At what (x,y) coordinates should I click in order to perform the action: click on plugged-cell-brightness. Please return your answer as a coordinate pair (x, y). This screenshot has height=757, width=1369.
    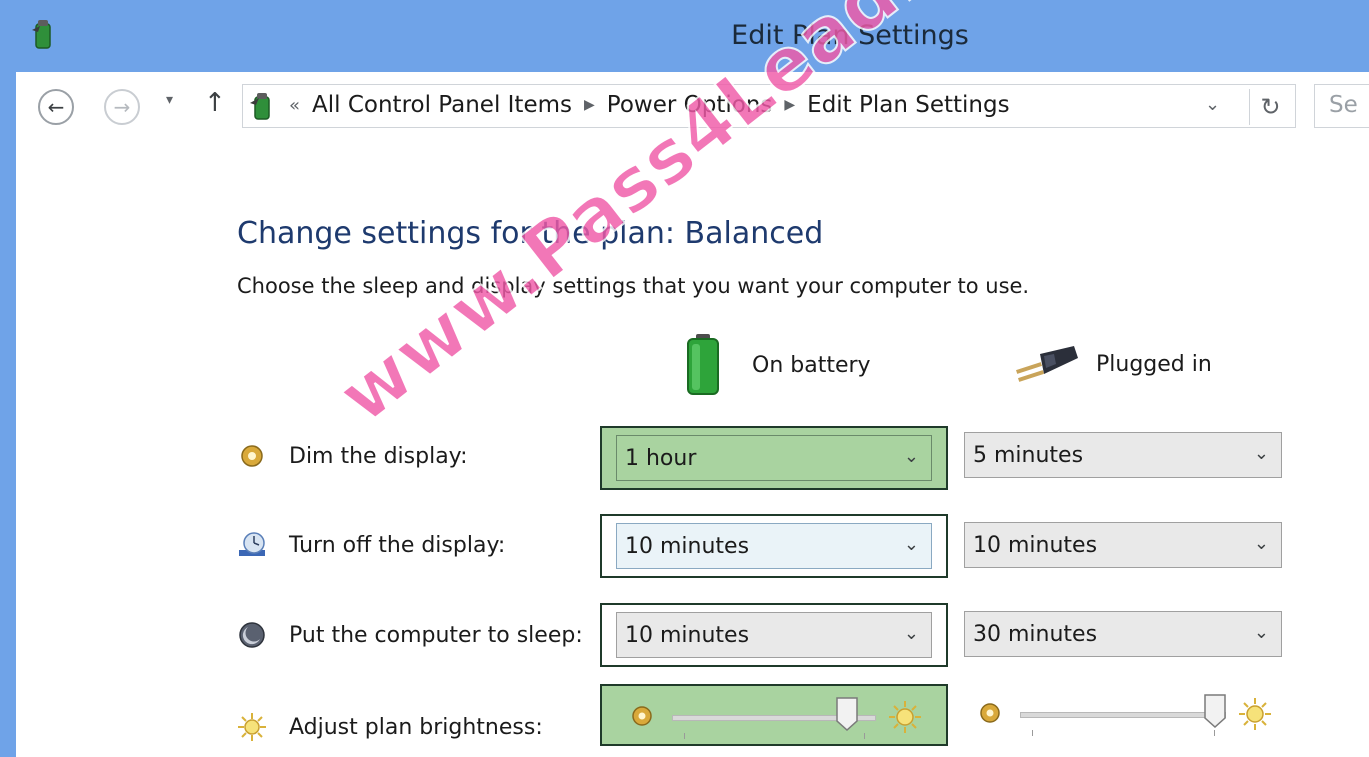
    Looking at the image, I should click on (1123, 714).